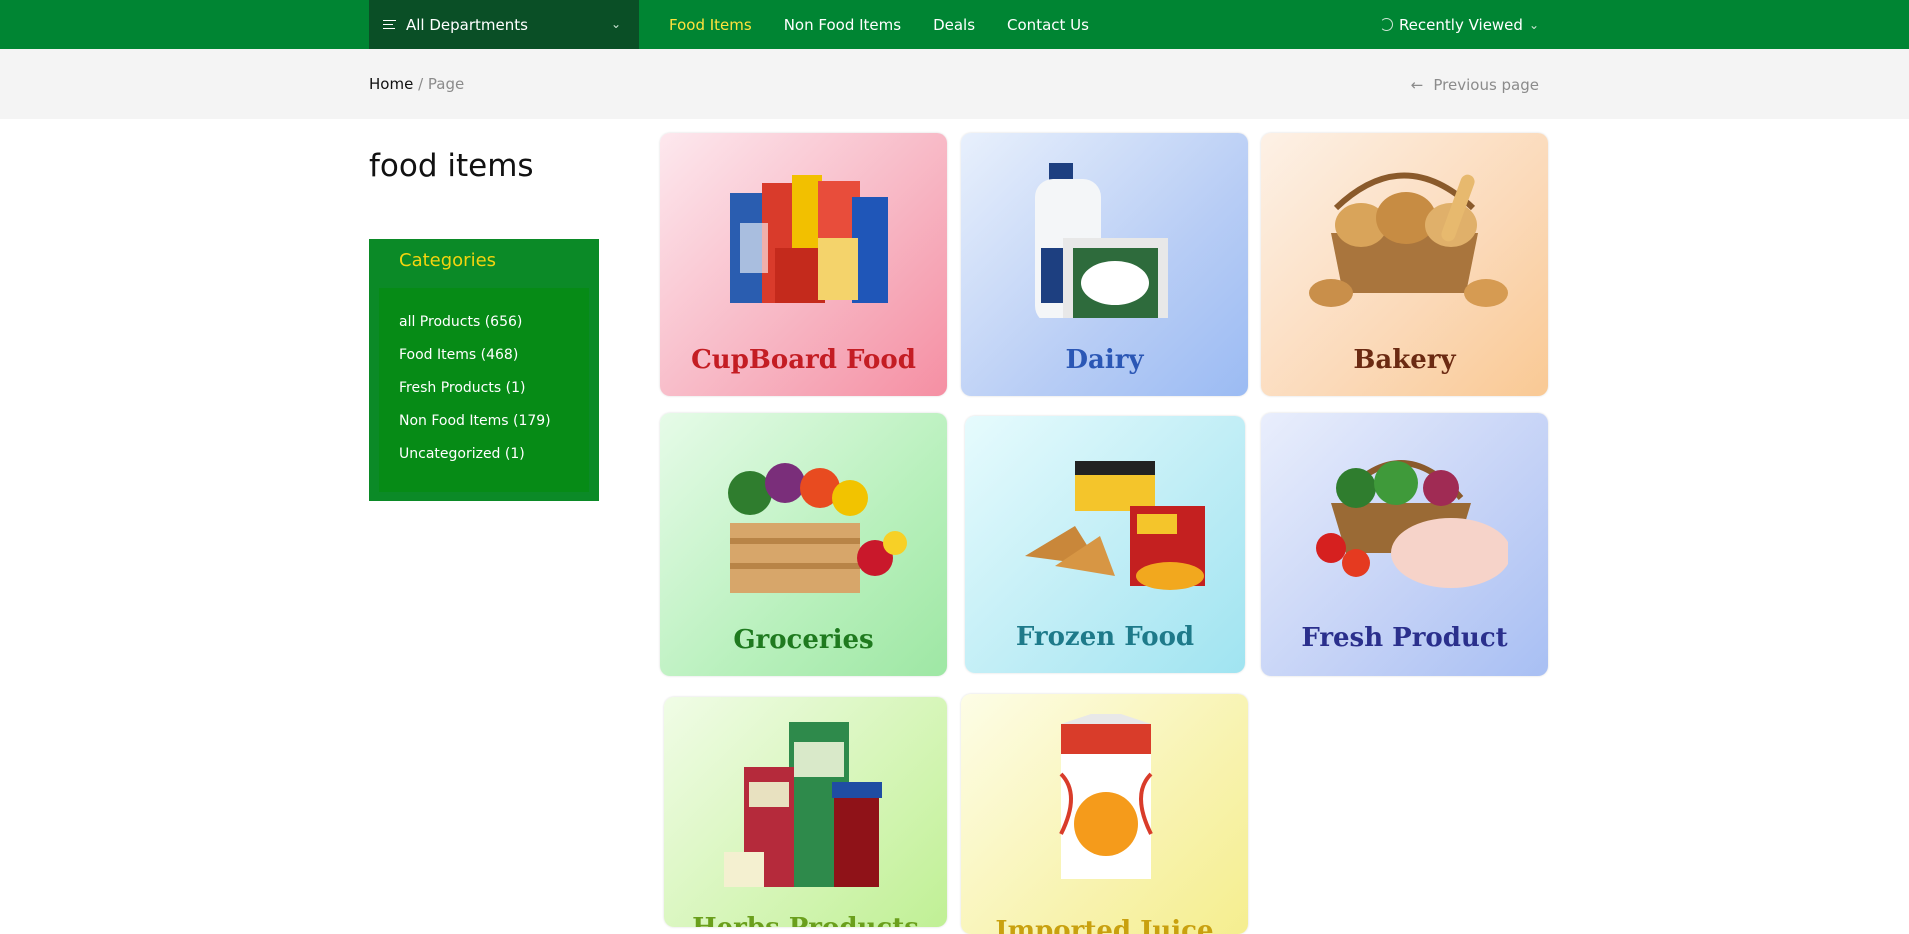 The height and width of the screenshot is (934, 1909). Describe the element at coordinates (1404, 360) in the screenshot. I see `card-label: Bakery` at that location.